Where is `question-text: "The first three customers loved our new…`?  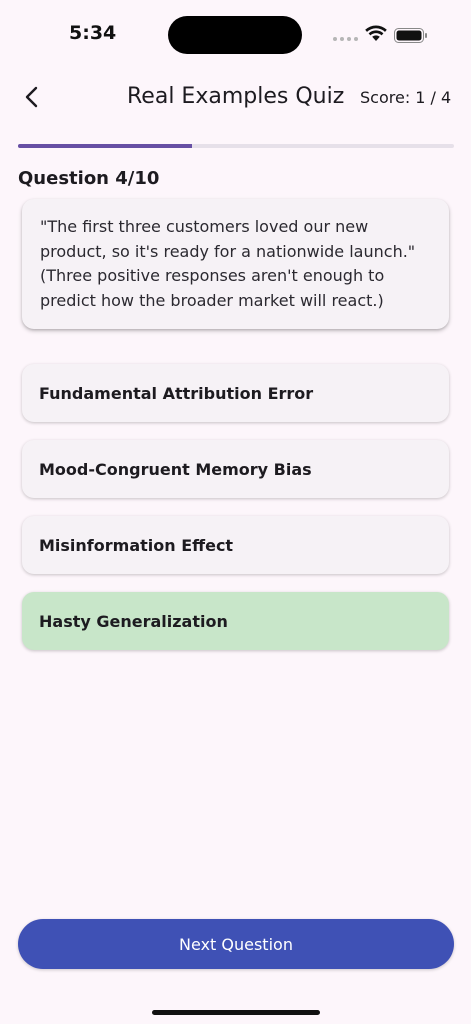
question-text: "The first three customers loved our new… is located at coordinates (228, 263).